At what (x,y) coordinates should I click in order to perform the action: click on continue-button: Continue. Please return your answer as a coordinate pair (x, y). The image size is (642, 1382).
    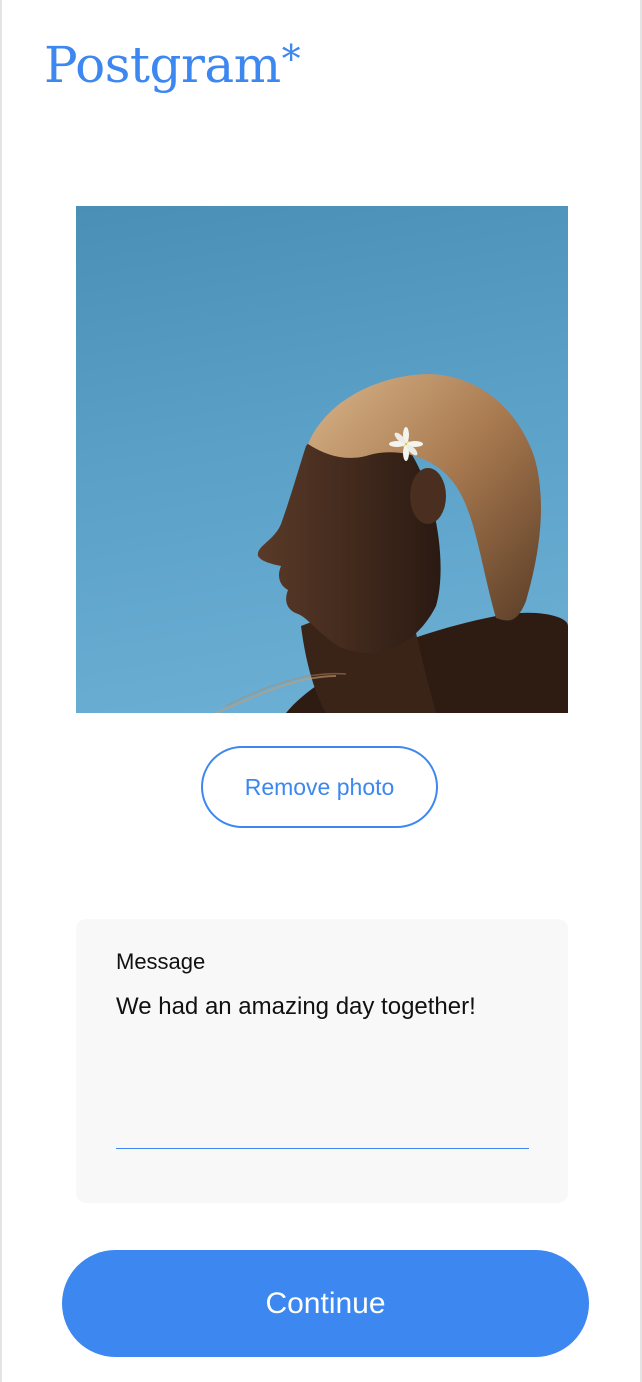
    Looking at the image, I should click on (325, 1303).